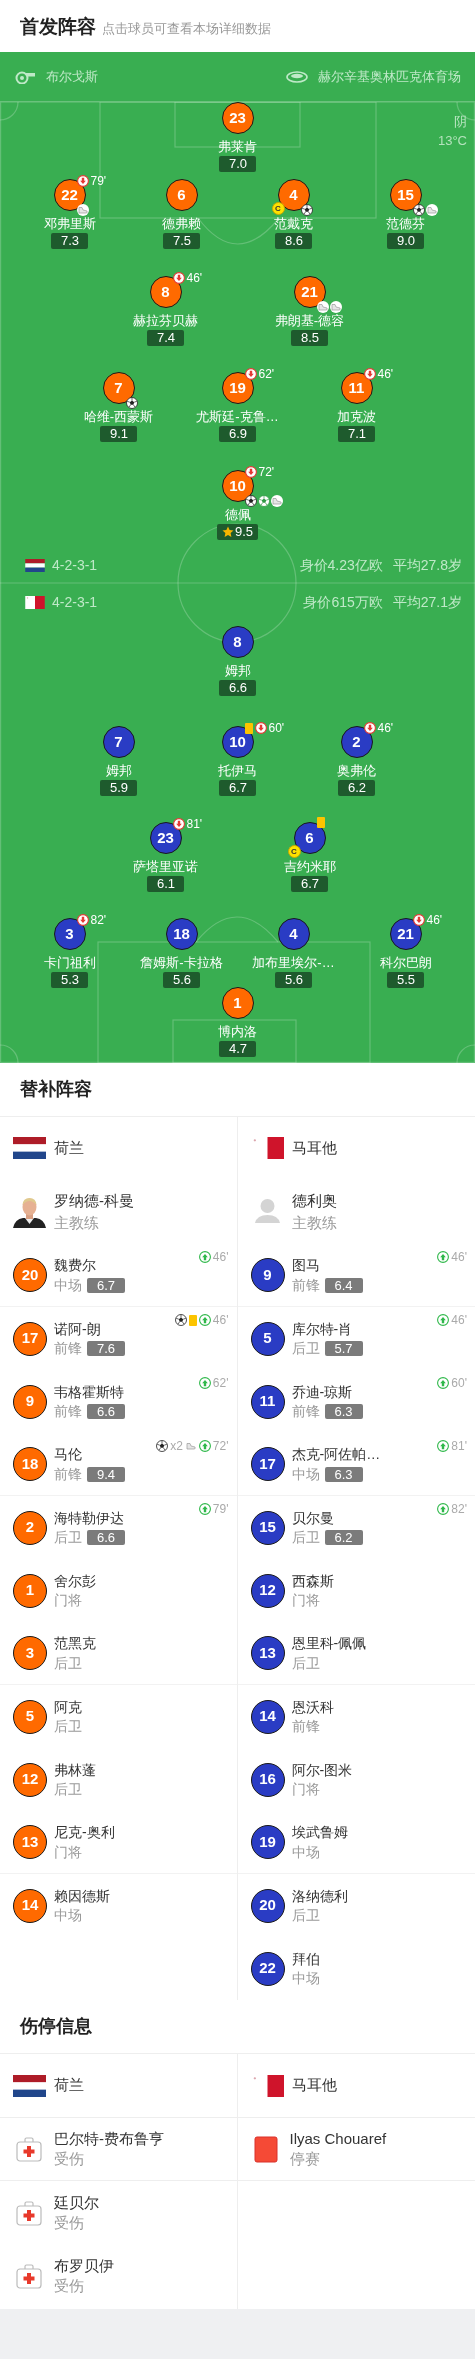  What do you see at coordinates (182, 241) in the screenshot?
I see `player-rating: 7.5` at bounding box center [182, 241].